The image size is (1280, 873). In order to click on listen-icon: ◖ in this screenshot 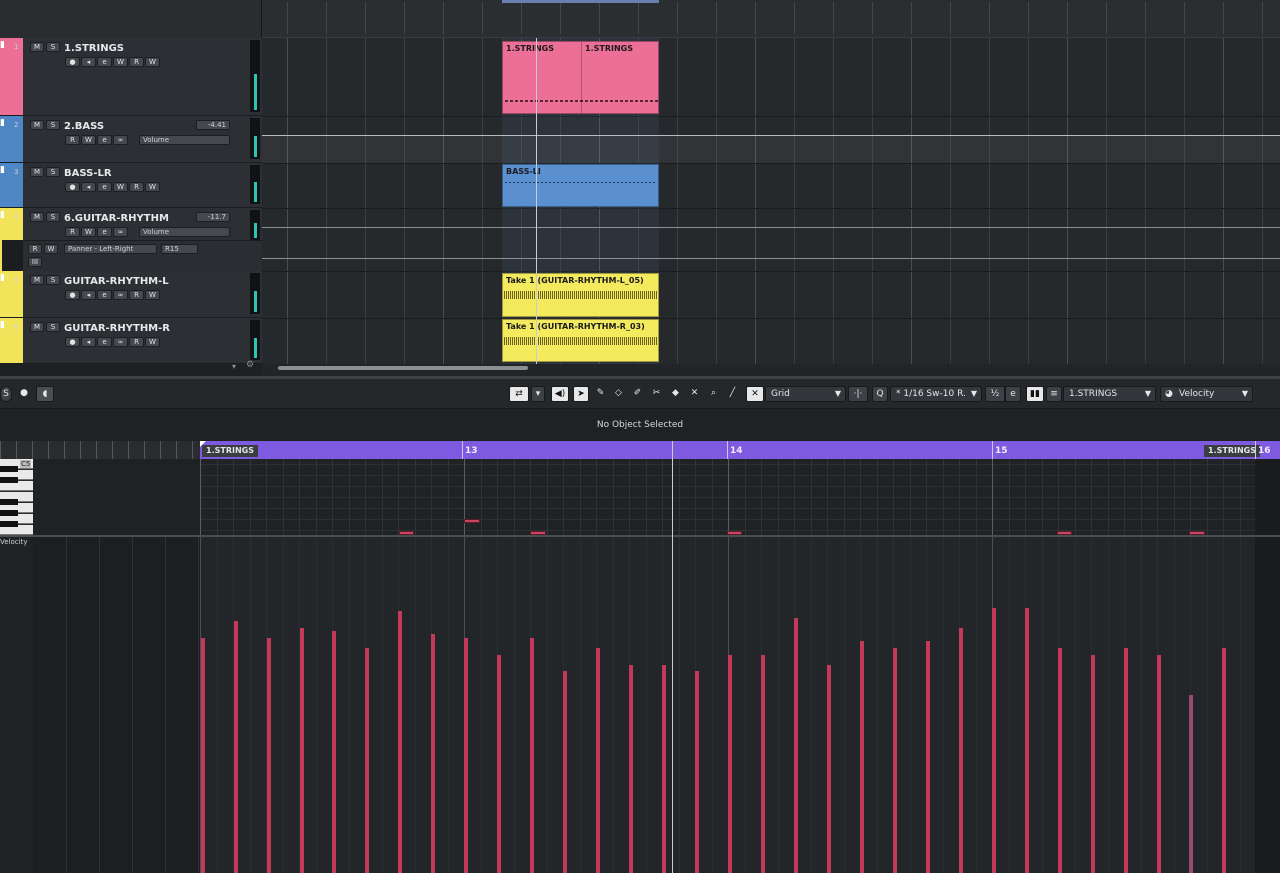, I will do `click(45, 394)`.